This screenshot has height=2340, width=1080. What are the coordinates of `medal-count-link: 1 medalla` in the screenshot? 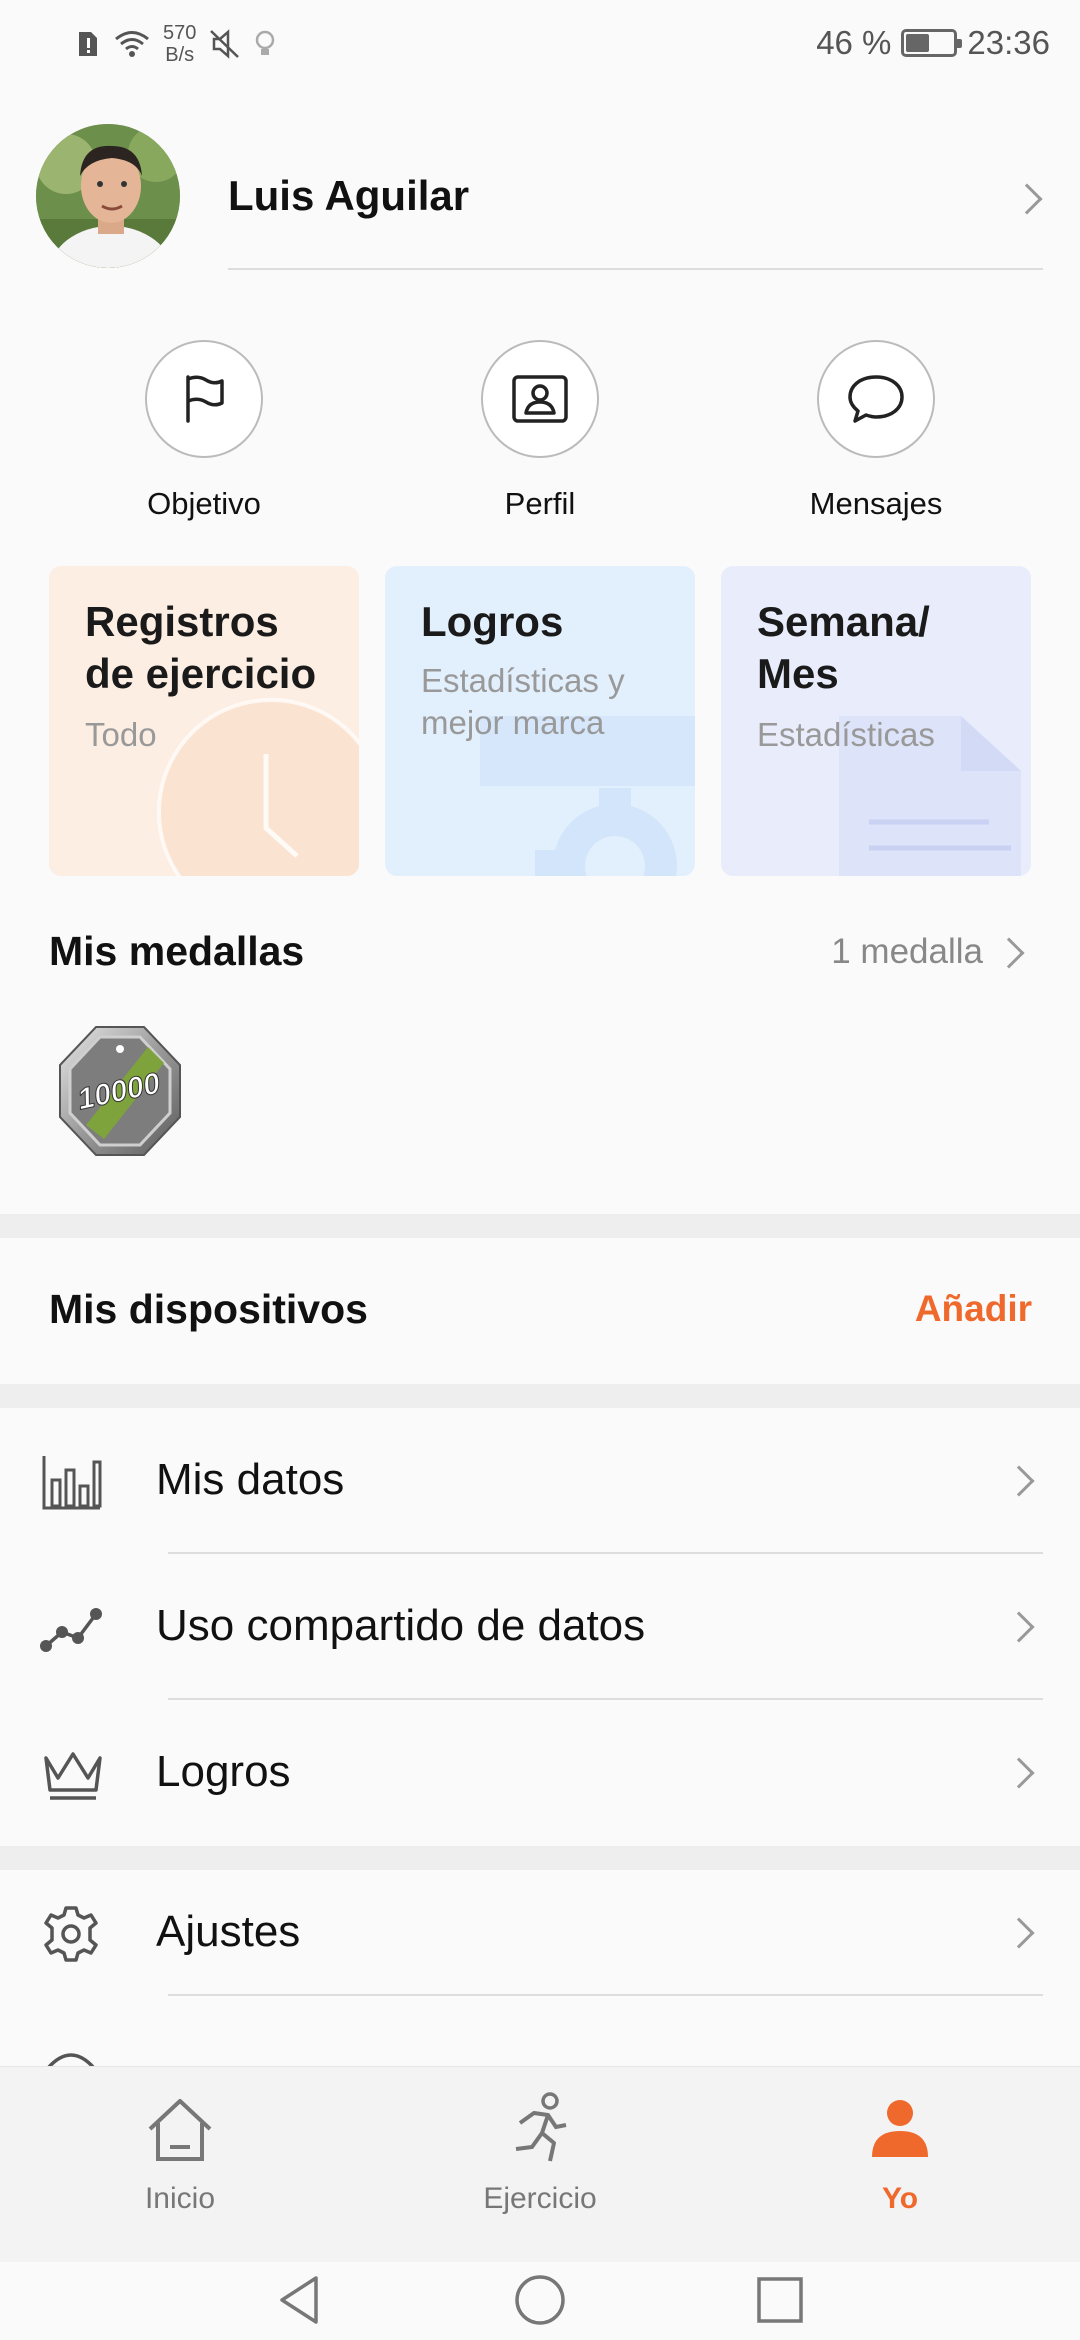 It's located at (907, 952).